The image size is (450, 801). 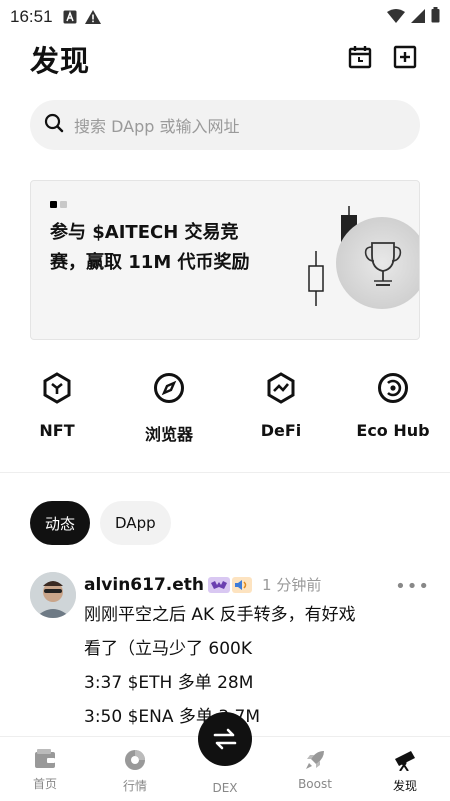 I want to click on post-time: 1 分钟前, so click(x=292, y=585).